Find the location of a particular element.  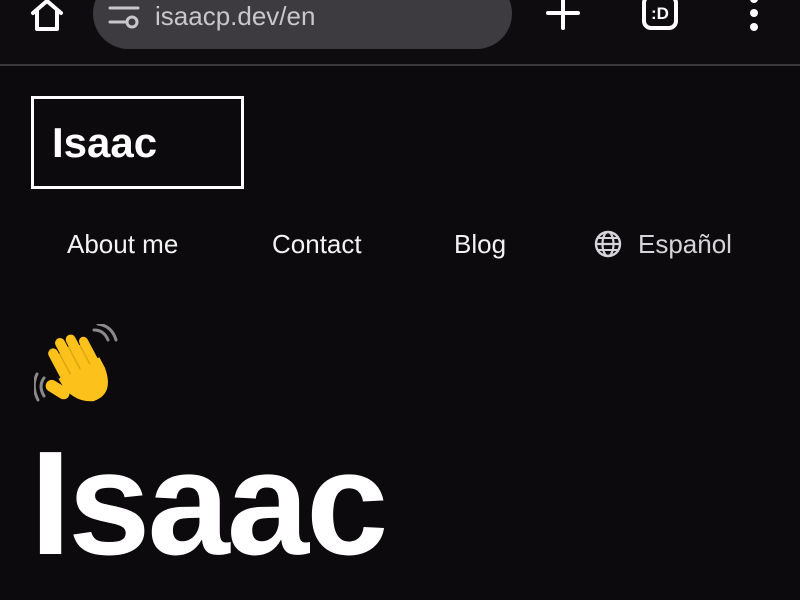

overflow-menu-button is located at coordinates (754, 17).